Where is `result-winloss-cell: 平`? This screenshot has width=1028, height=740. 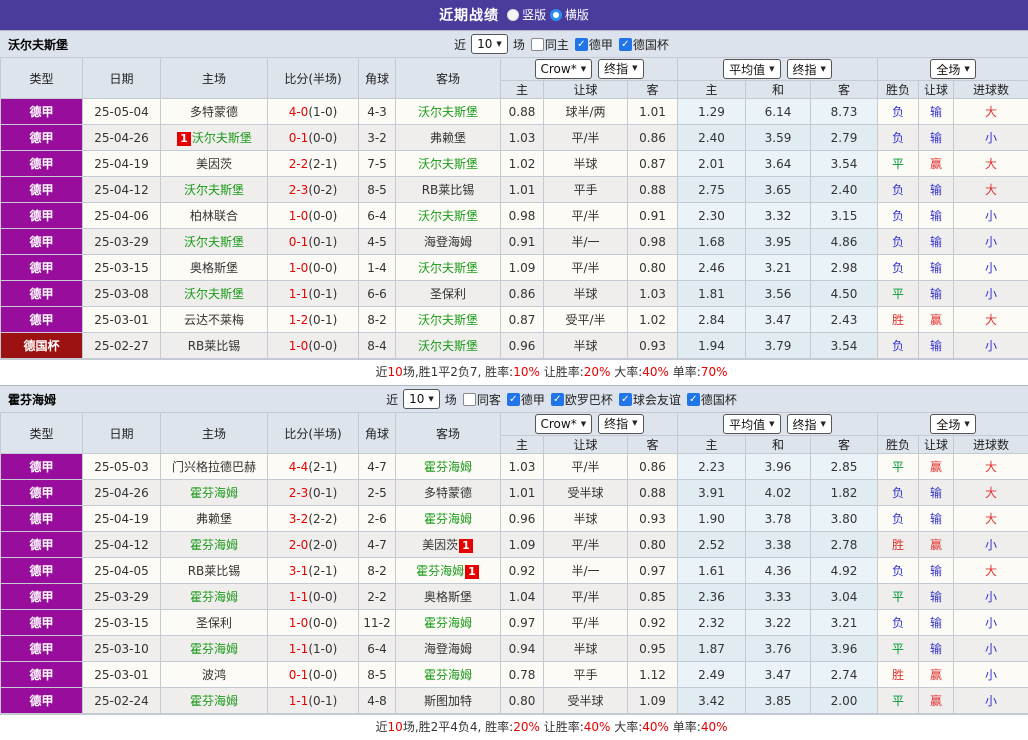 result-winloss-cell: 平 is located at coordinates (898, 649).